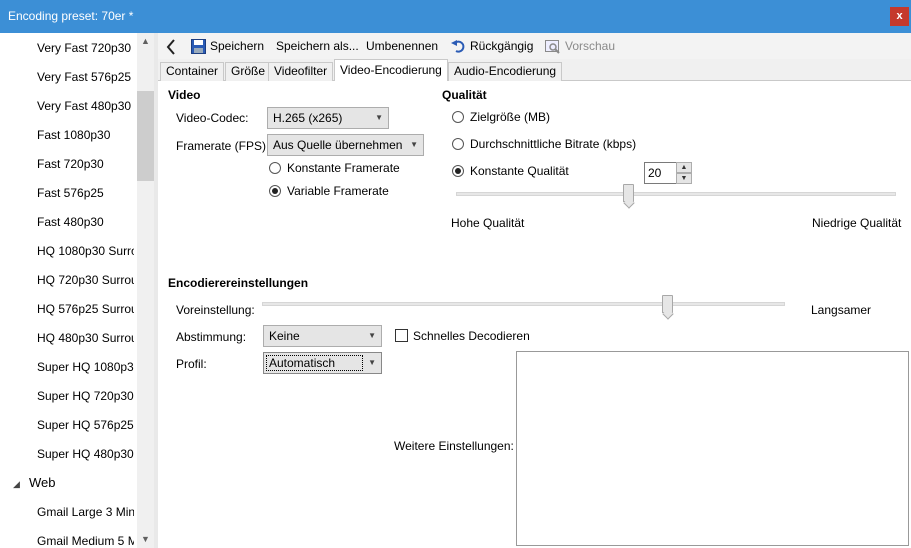 This screenshot has width=911, height=548. I want to click on preview-button: Vorschau, so click(580, 46).